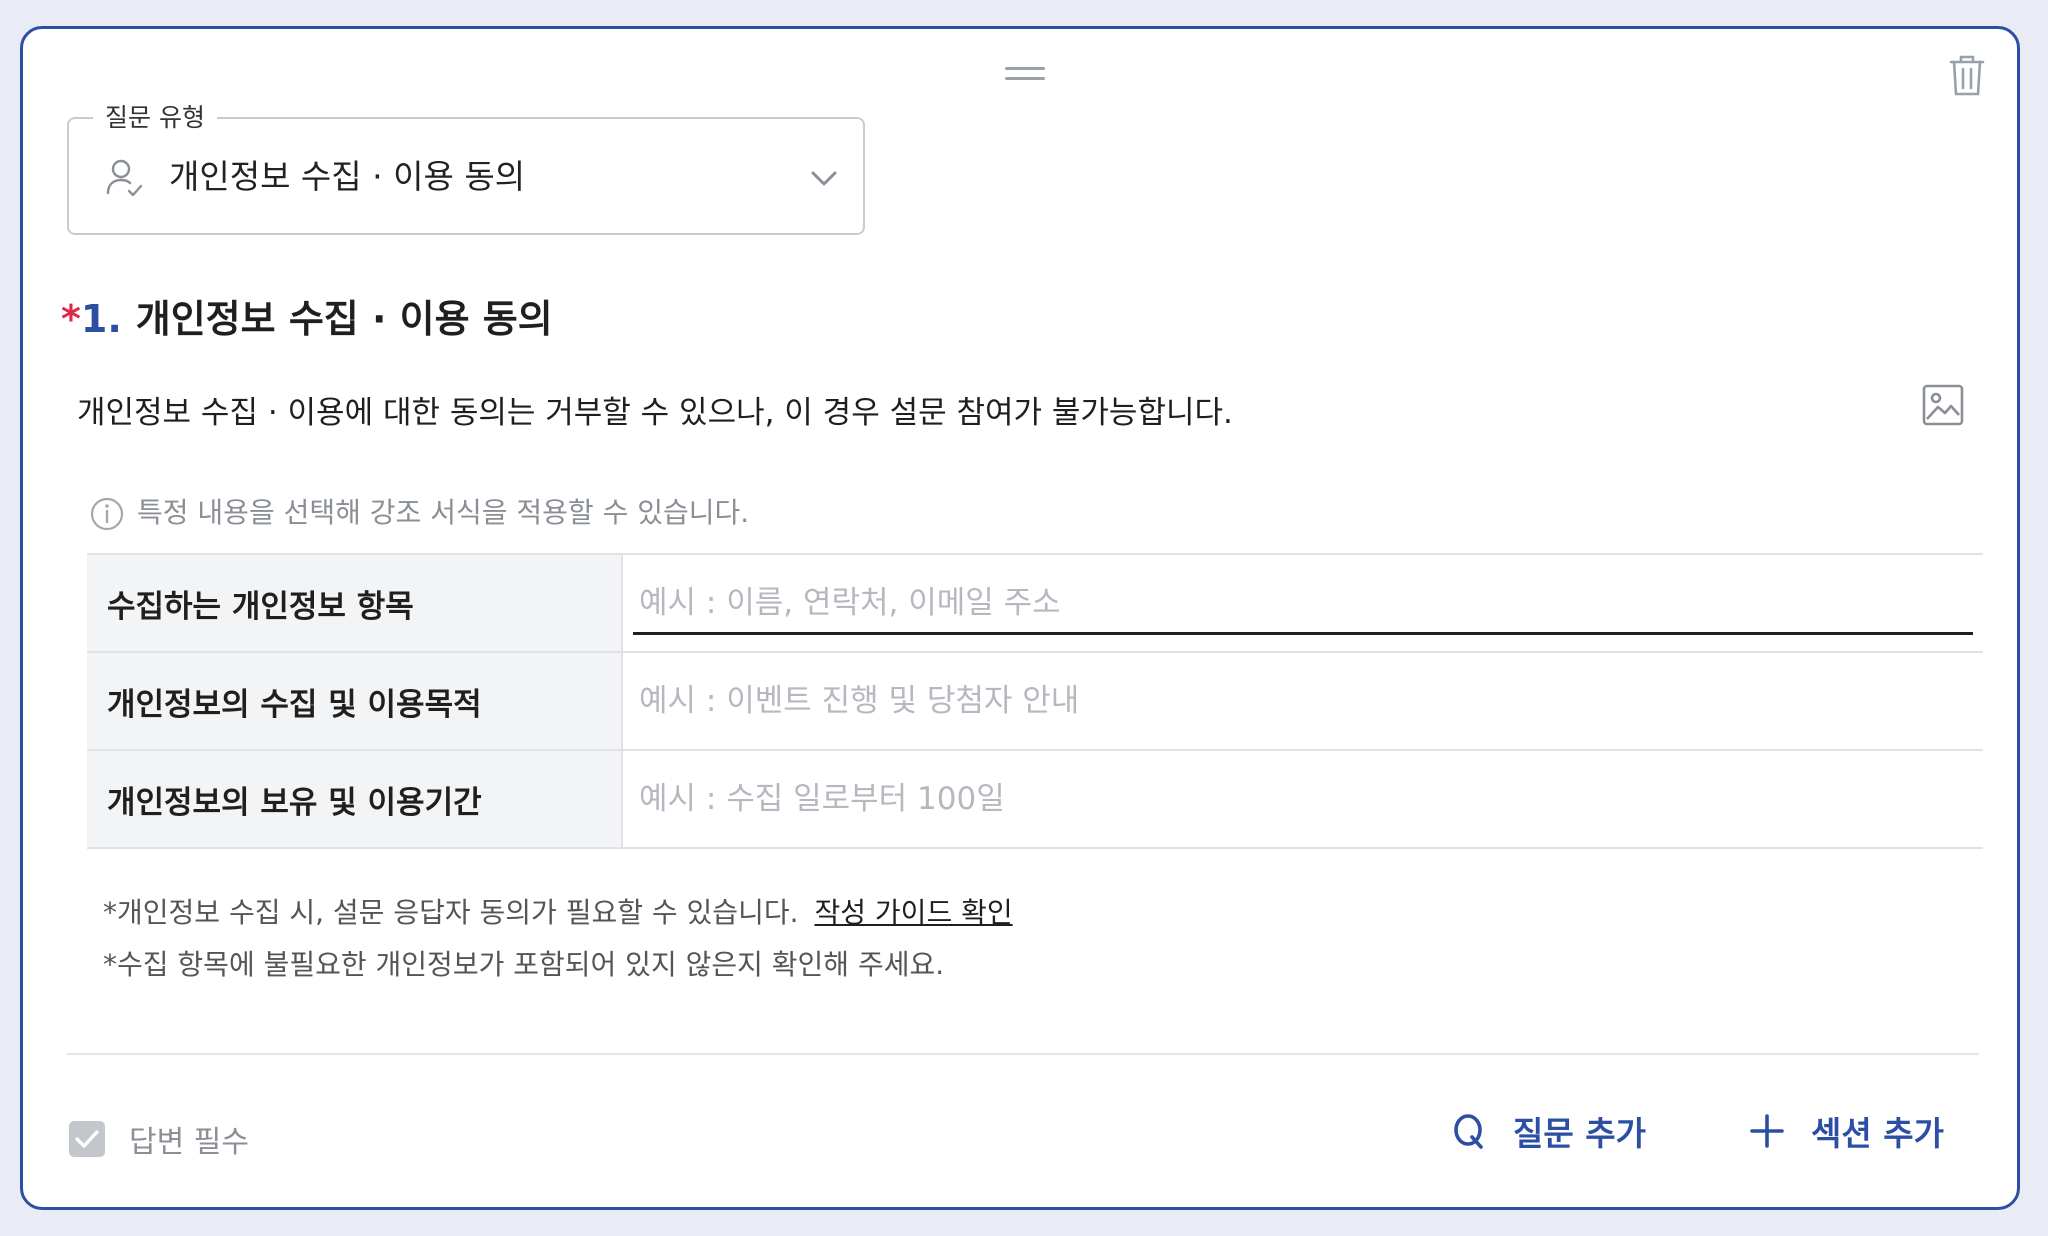 Image resolution: width=2048 pixels, height=1236 pixels. I want to click on plus-icon, so click(1767, 1131).